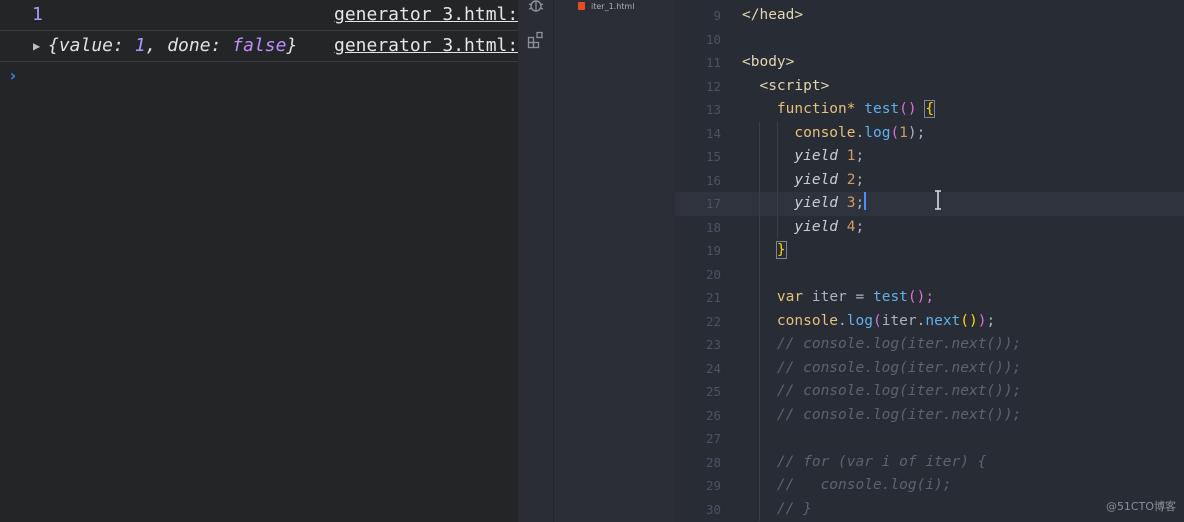 The image size is (1184, 522). I want to click on code-line: 28 // for (var i of iter) {, so click(929, 462).